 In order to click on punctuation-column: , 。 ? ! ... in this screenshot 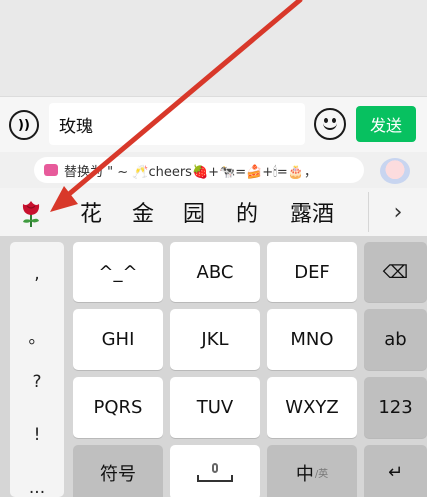, I will do `click(37, 369)`.